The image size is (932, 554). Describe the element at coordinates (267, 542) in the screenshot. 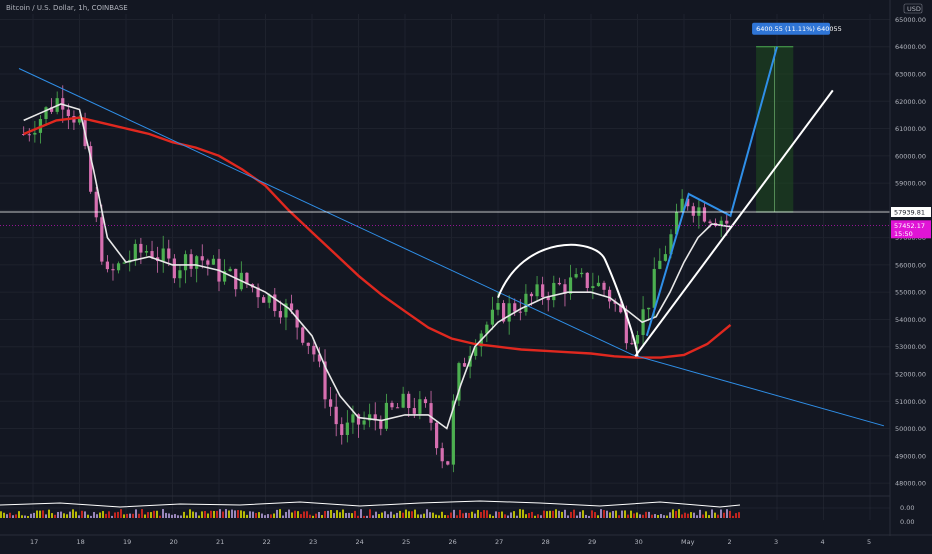

I see `x-tick-label: 22` at that location.